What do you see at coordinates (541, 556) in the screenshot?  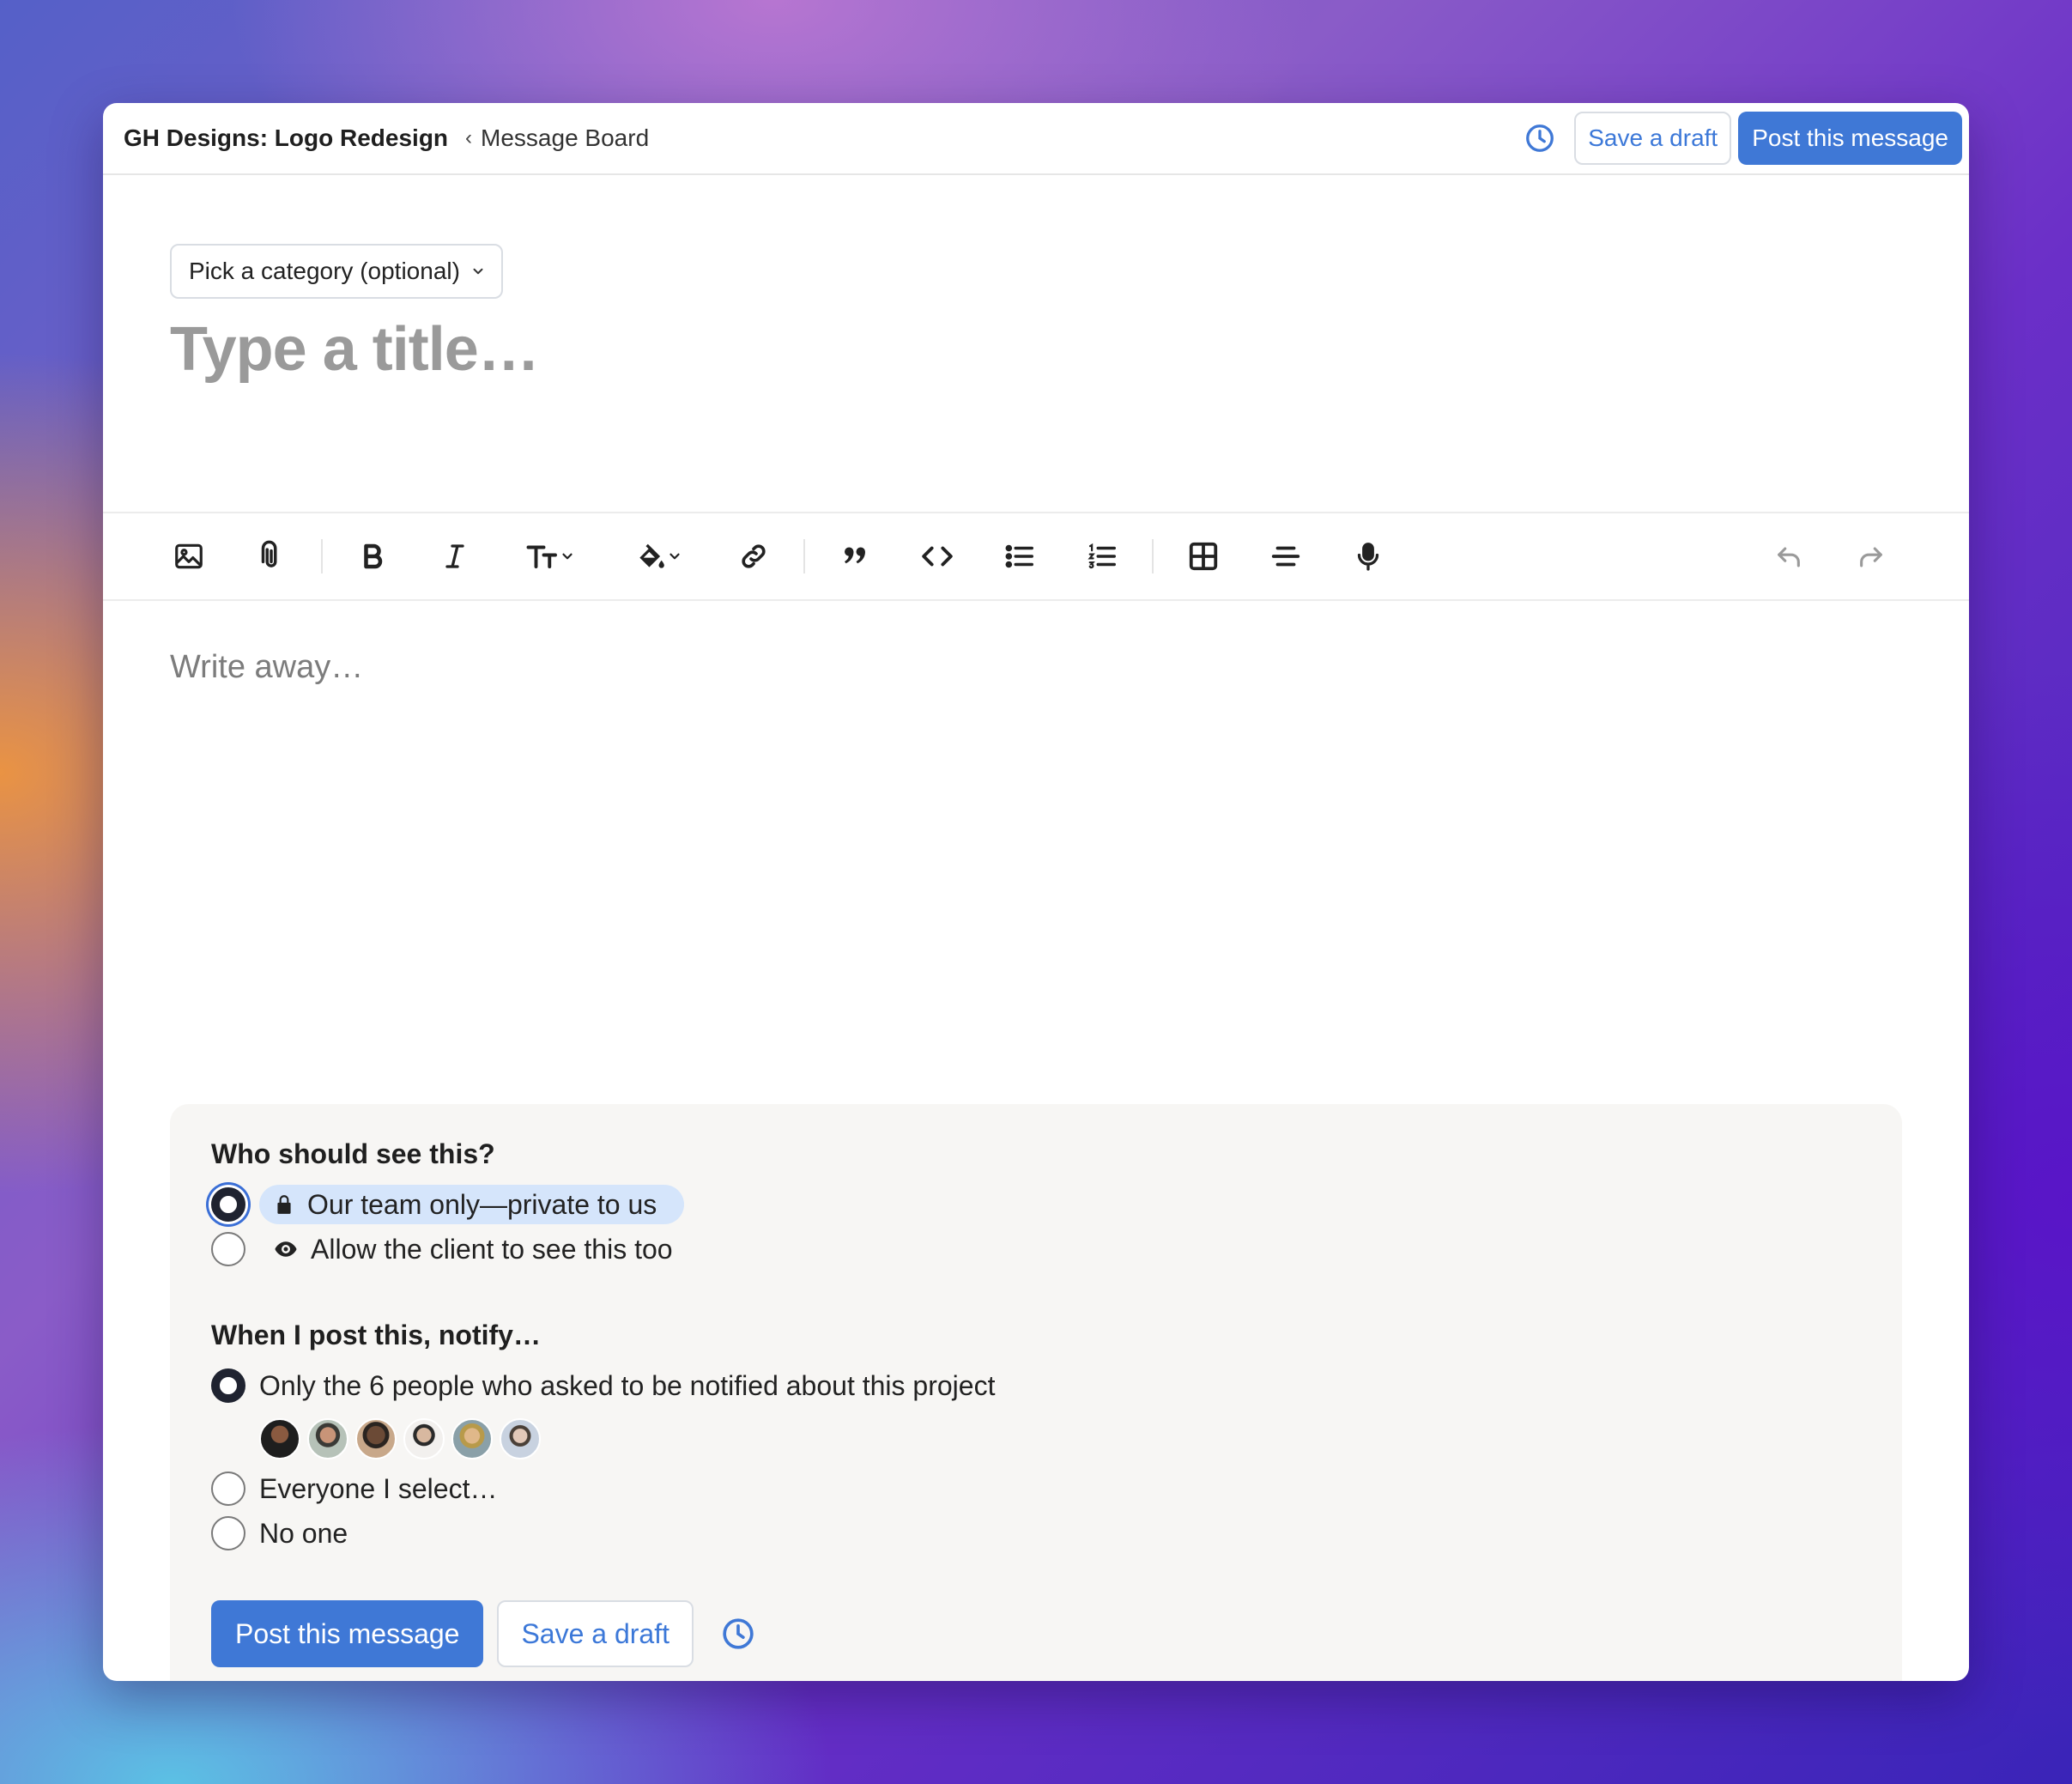 I see `text-size-icon` at bounding box center [541, 556].